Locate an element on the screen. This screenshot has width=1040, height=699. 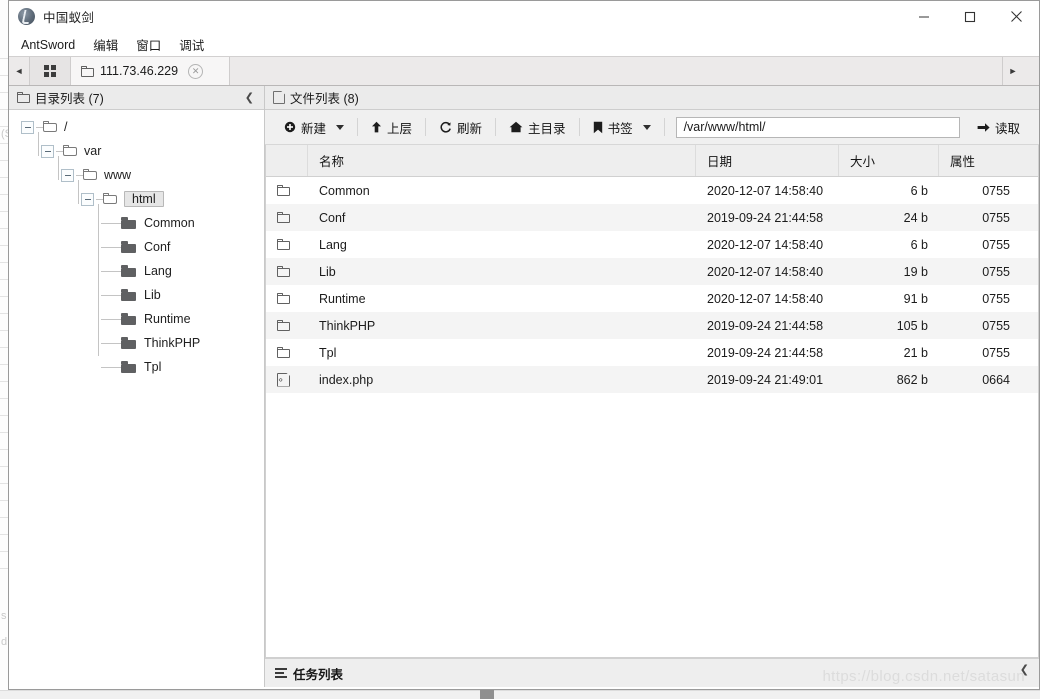
maximize-icon is located at coordinates (970, 16).